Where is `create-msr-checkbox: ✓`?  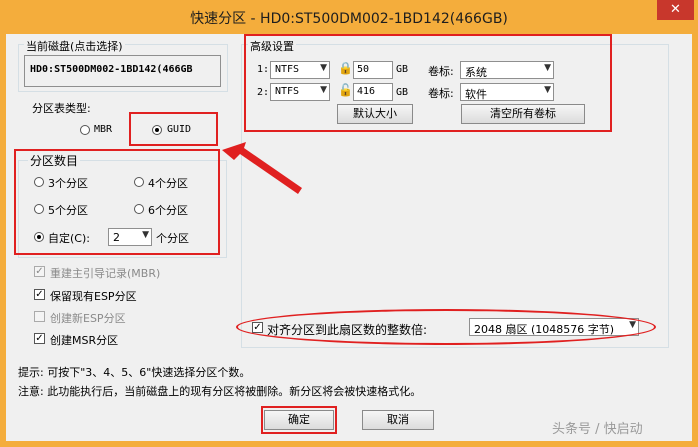
create-msr-checkbox: ✓ is located at coordinates (39, 338).